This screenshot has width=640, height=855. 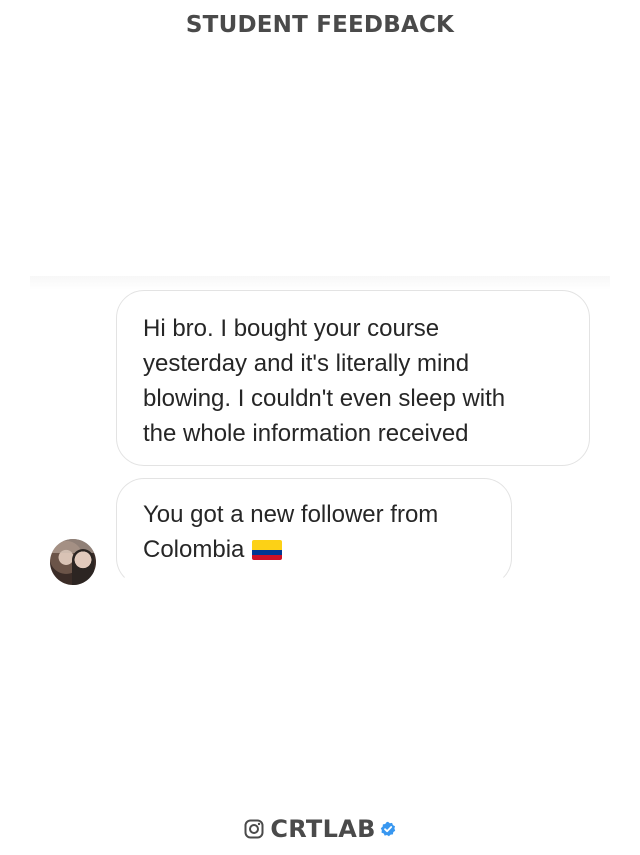 What do you see at coordinates (320, 596) in the screenshot?
I see `thread-fade` at bounding box center [320, 596].